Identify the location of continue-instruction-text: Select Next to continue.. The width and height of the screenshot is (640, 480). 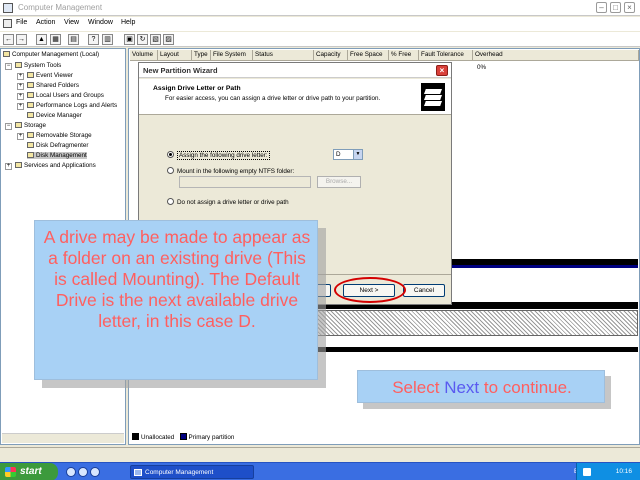
(482, 387).